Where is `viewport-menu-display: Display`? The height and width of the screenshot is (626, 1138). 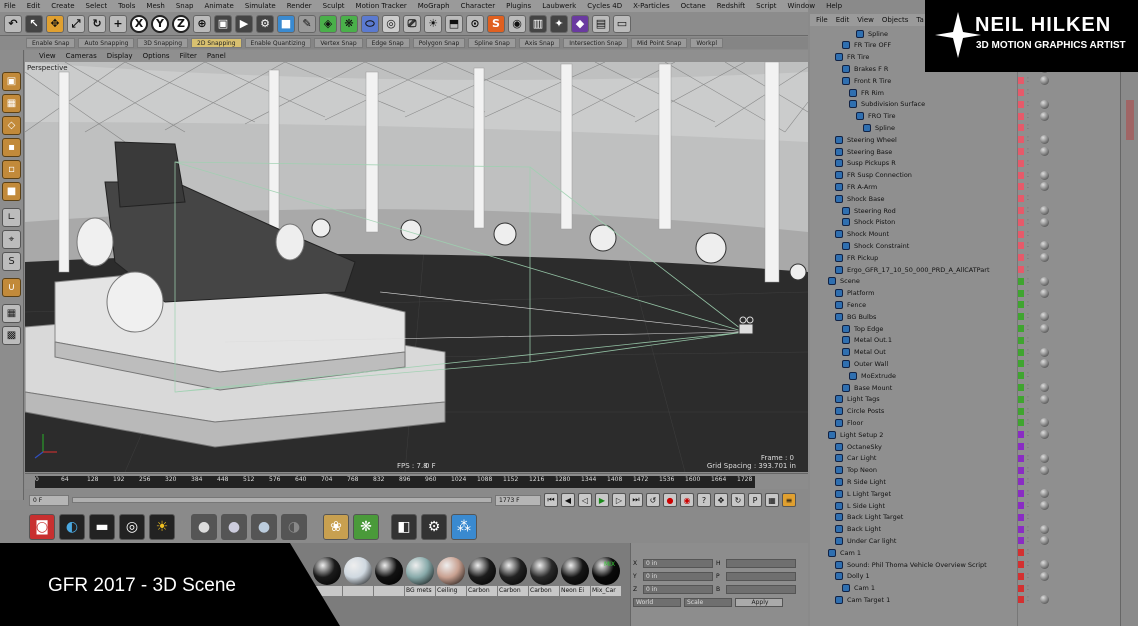 viewport-menu-display: Display is located at coordinates (120, 56).